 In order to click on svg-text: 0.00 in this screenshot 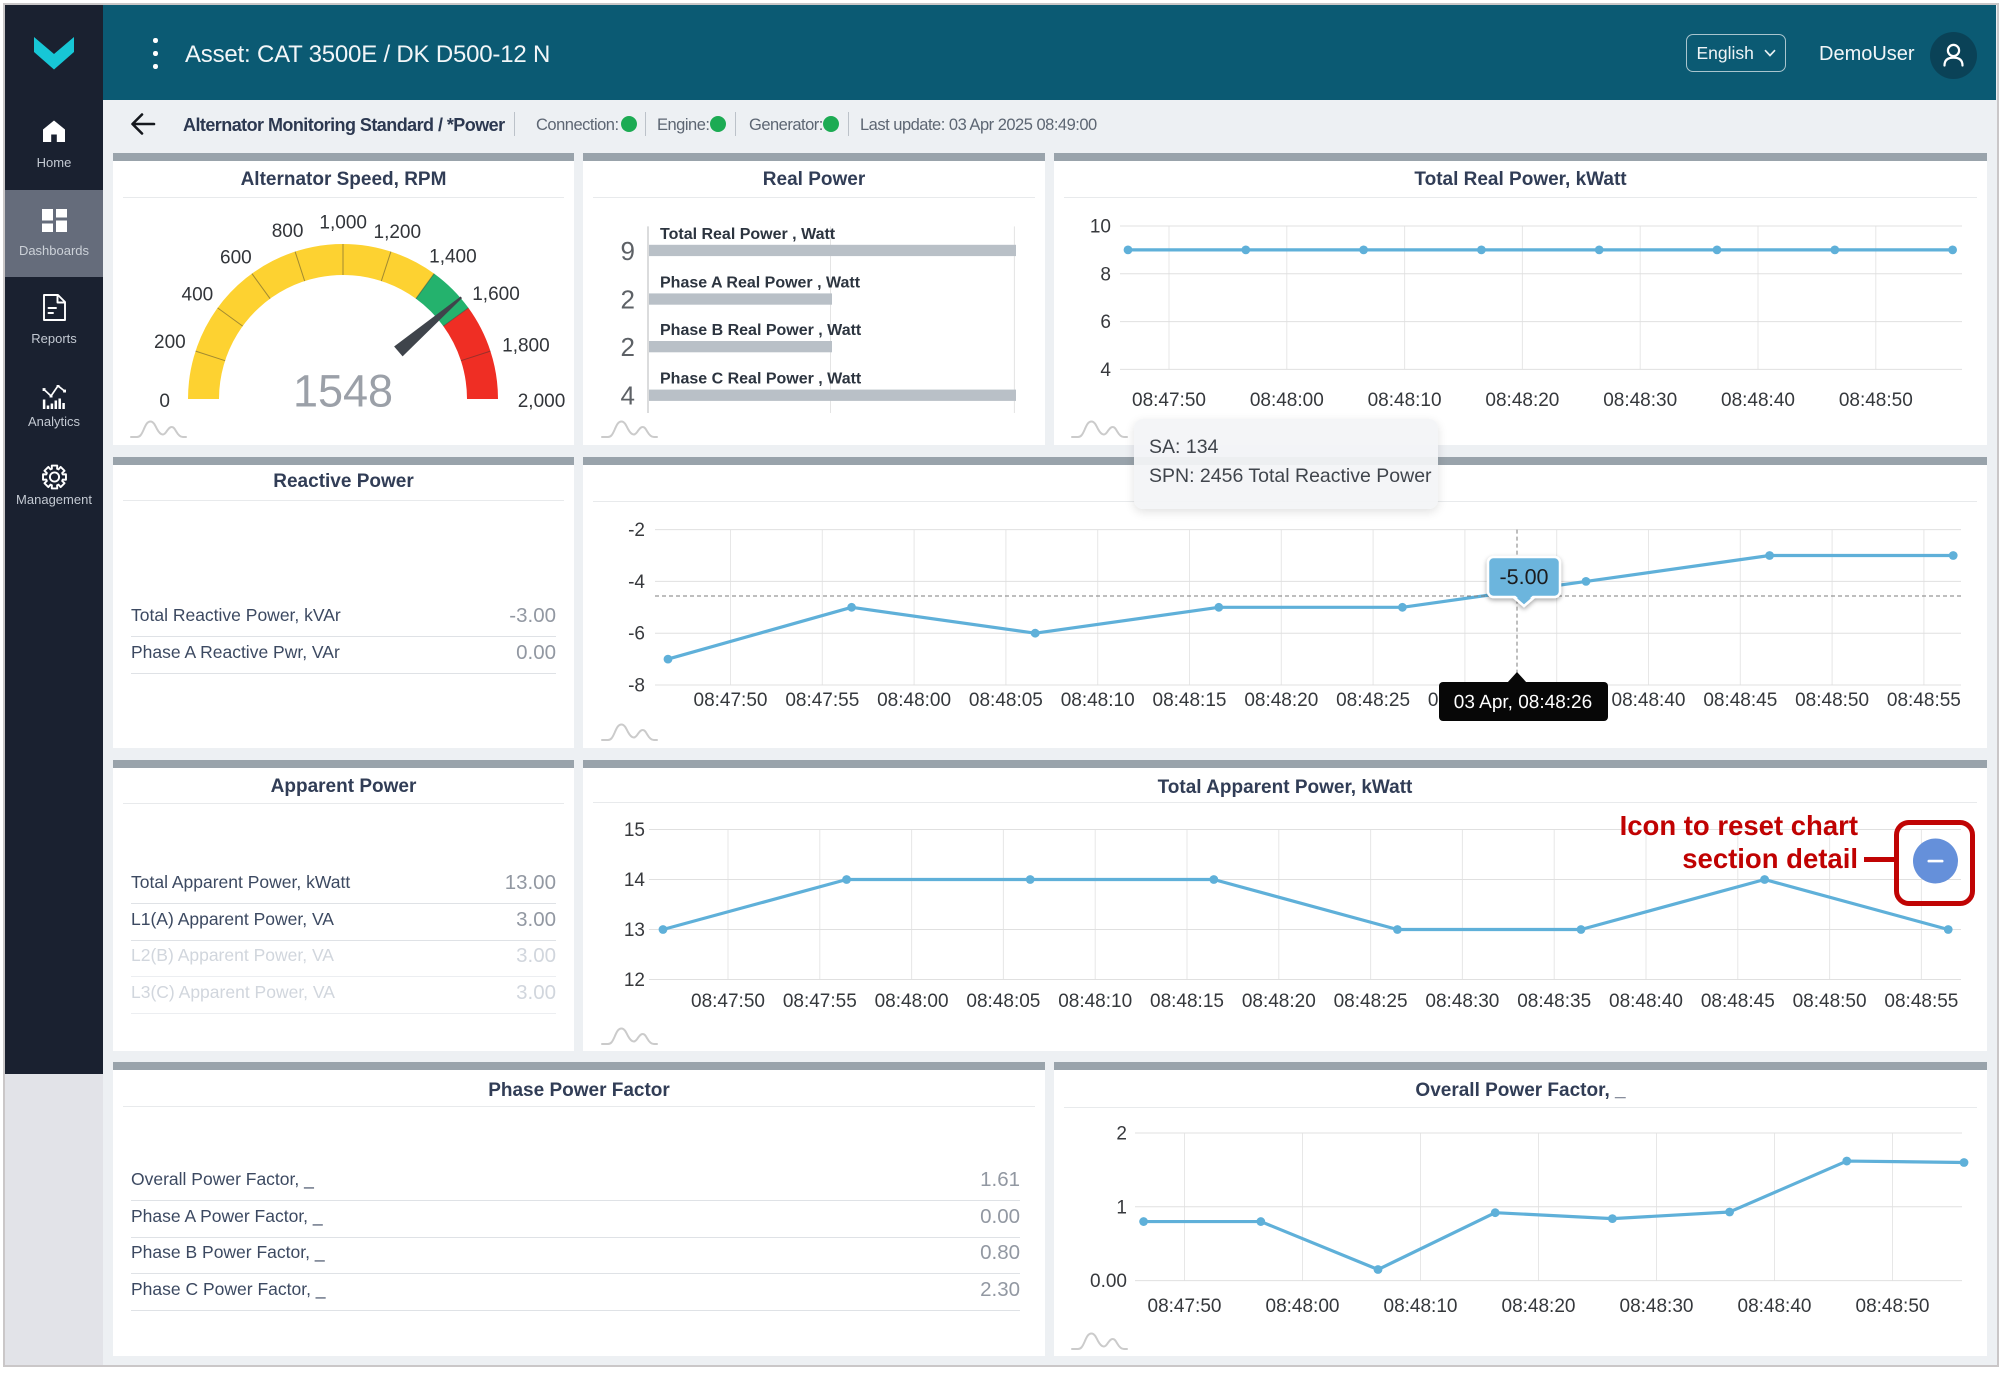, I will do `click(1108, 1281)`.